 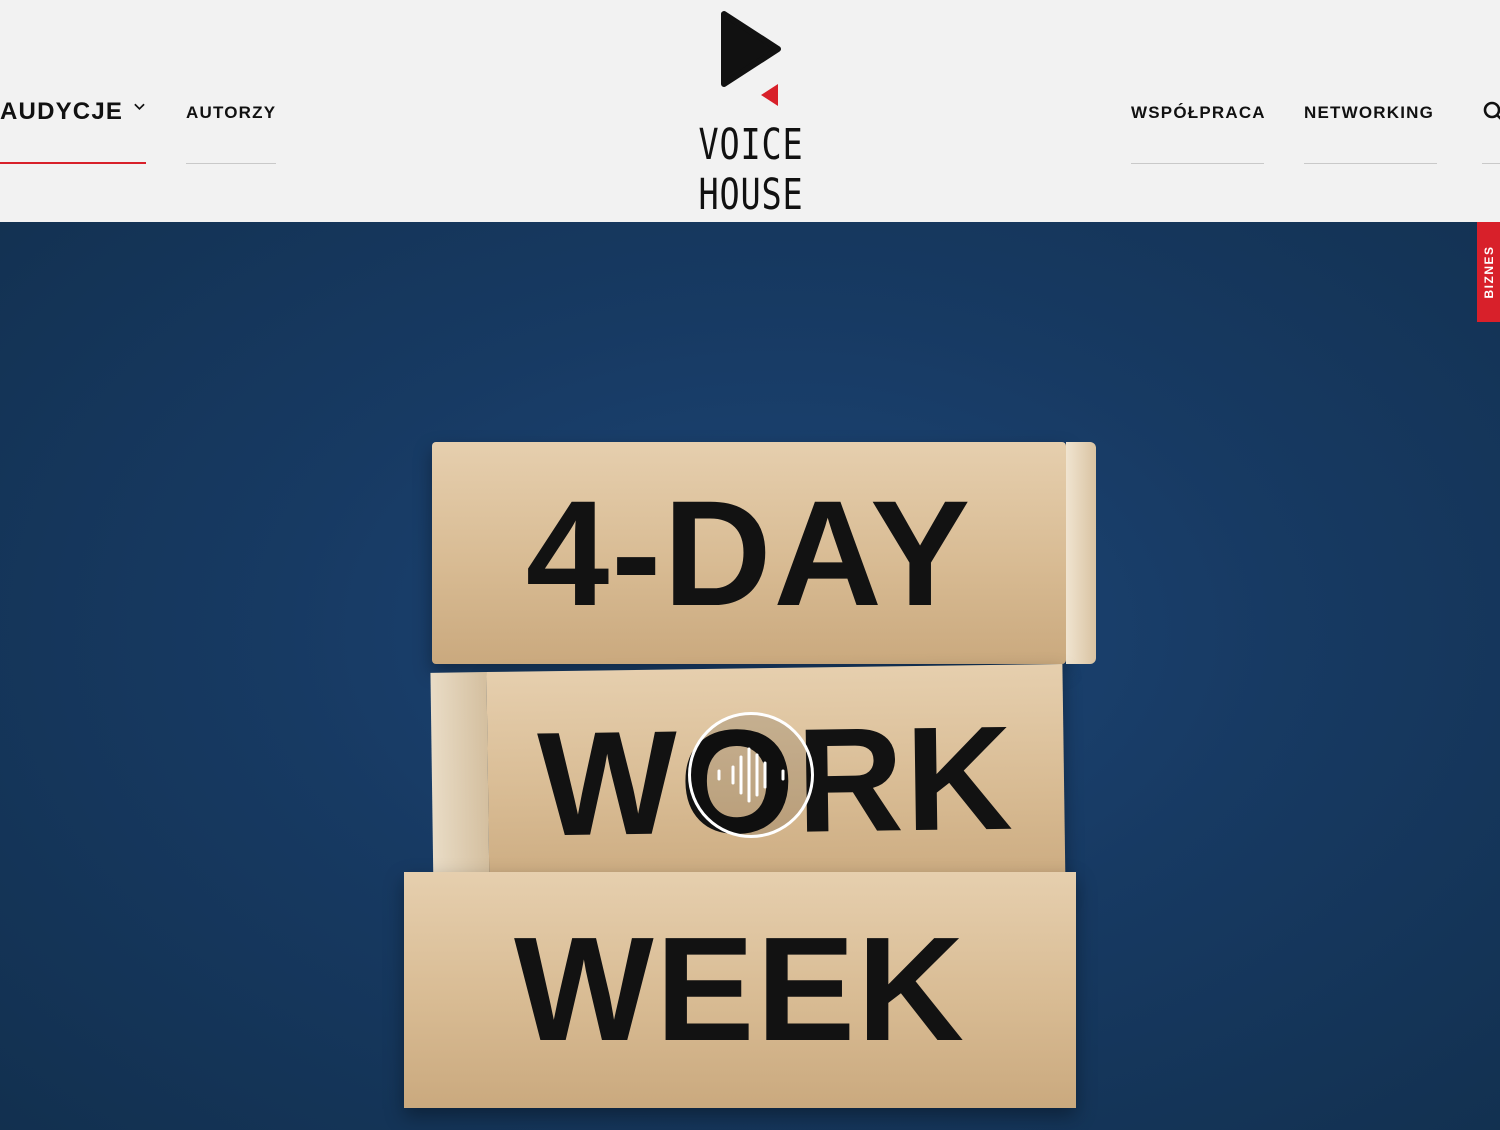 What do you see at coordinates (139, 107) in the screenshot?
I see `chevron-down-icon` at bounding box center [139, 107].